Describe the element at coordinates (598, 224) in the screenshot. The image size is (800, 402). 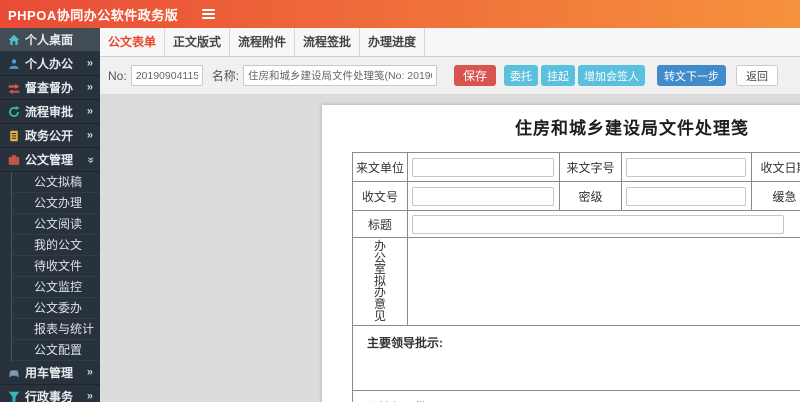
I see `subject-input` at that location.